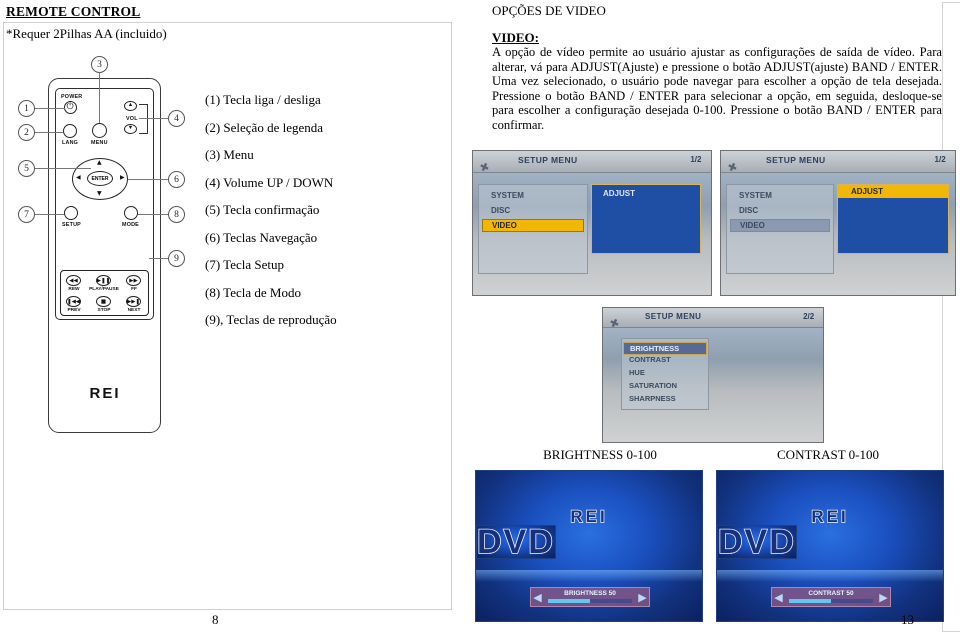 The height and width of the screenshot is (634, 960). I want to click on power-icon: ⏻, so click(70, 106).